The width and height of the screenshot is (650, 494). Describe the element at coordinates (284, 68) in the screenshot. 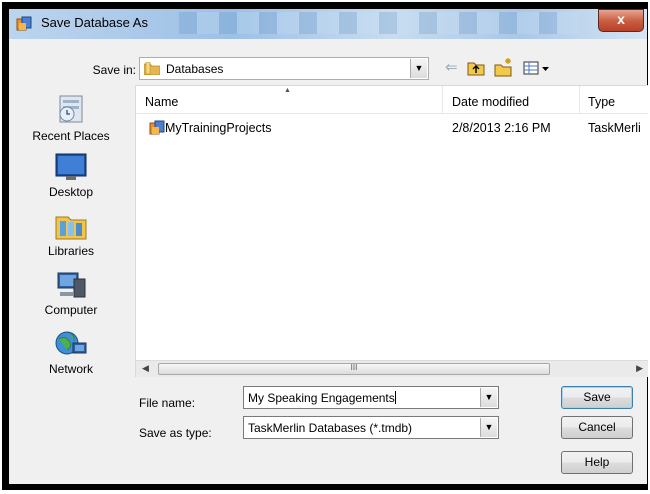

I see `save-in-dropdown: Databases ▼` at that location.